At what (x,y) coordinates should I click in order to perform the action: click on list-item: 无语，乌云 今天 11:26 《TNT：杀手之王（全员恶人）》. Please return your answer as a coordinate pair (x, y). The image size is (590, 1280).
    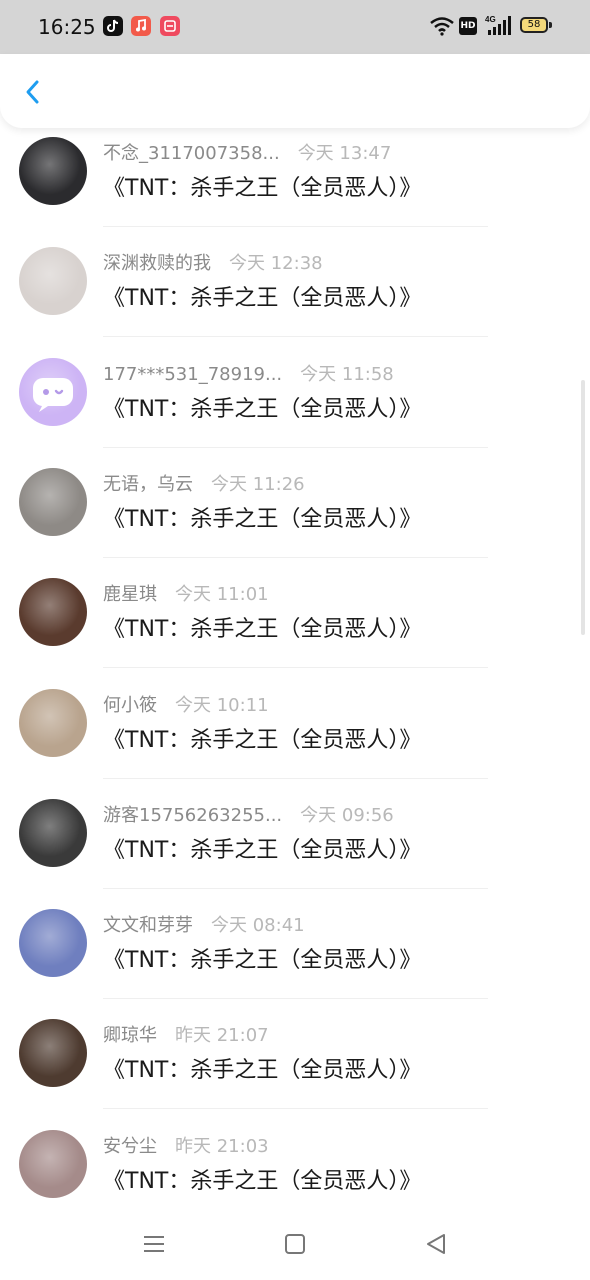
    Looking at the image, I should click on (295, 504).